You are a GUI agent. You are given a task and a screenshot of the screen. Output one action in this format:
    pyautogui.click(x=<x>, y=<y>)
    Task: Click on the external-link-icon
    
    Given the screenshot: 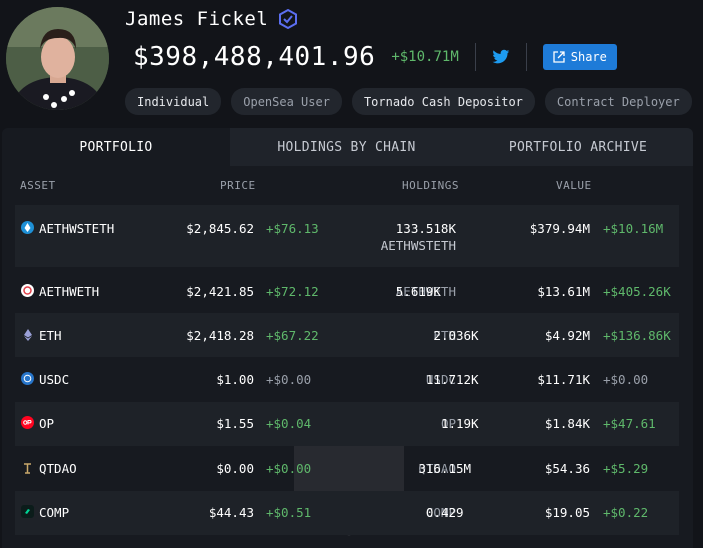 What is the action you would take?
    pyautogui.click(x=559, y=57)
    